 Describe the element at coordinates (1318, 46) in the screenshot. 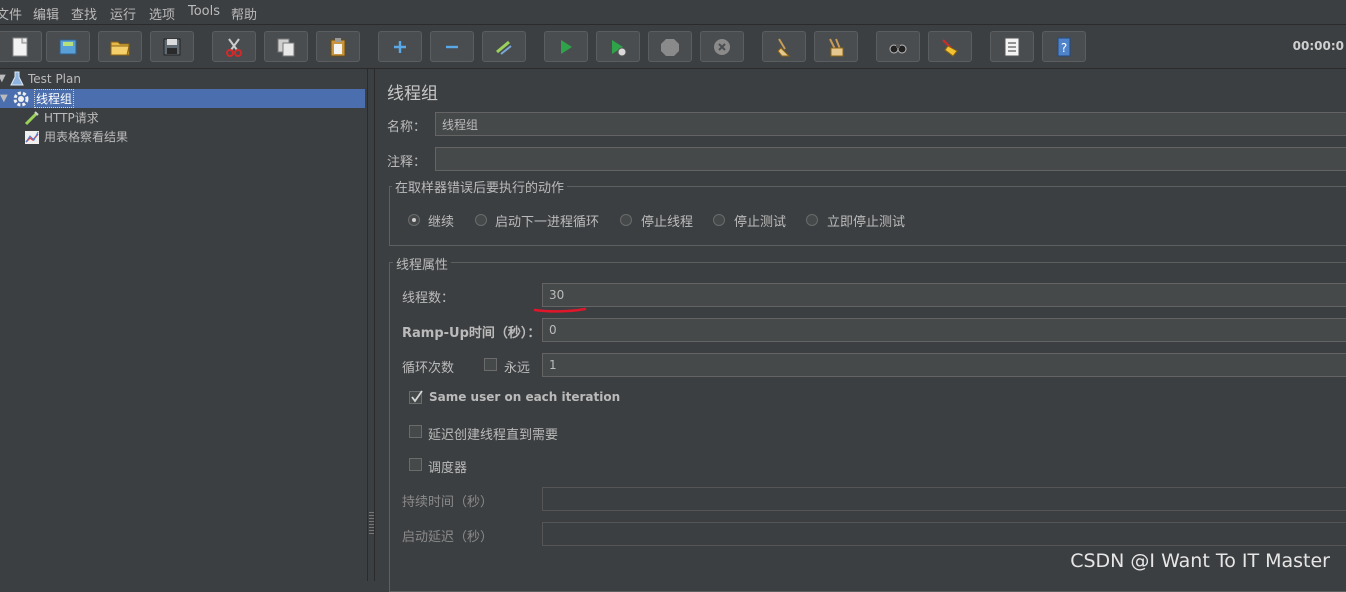

I see `elapsed-timer: 00:00:0` at that location.